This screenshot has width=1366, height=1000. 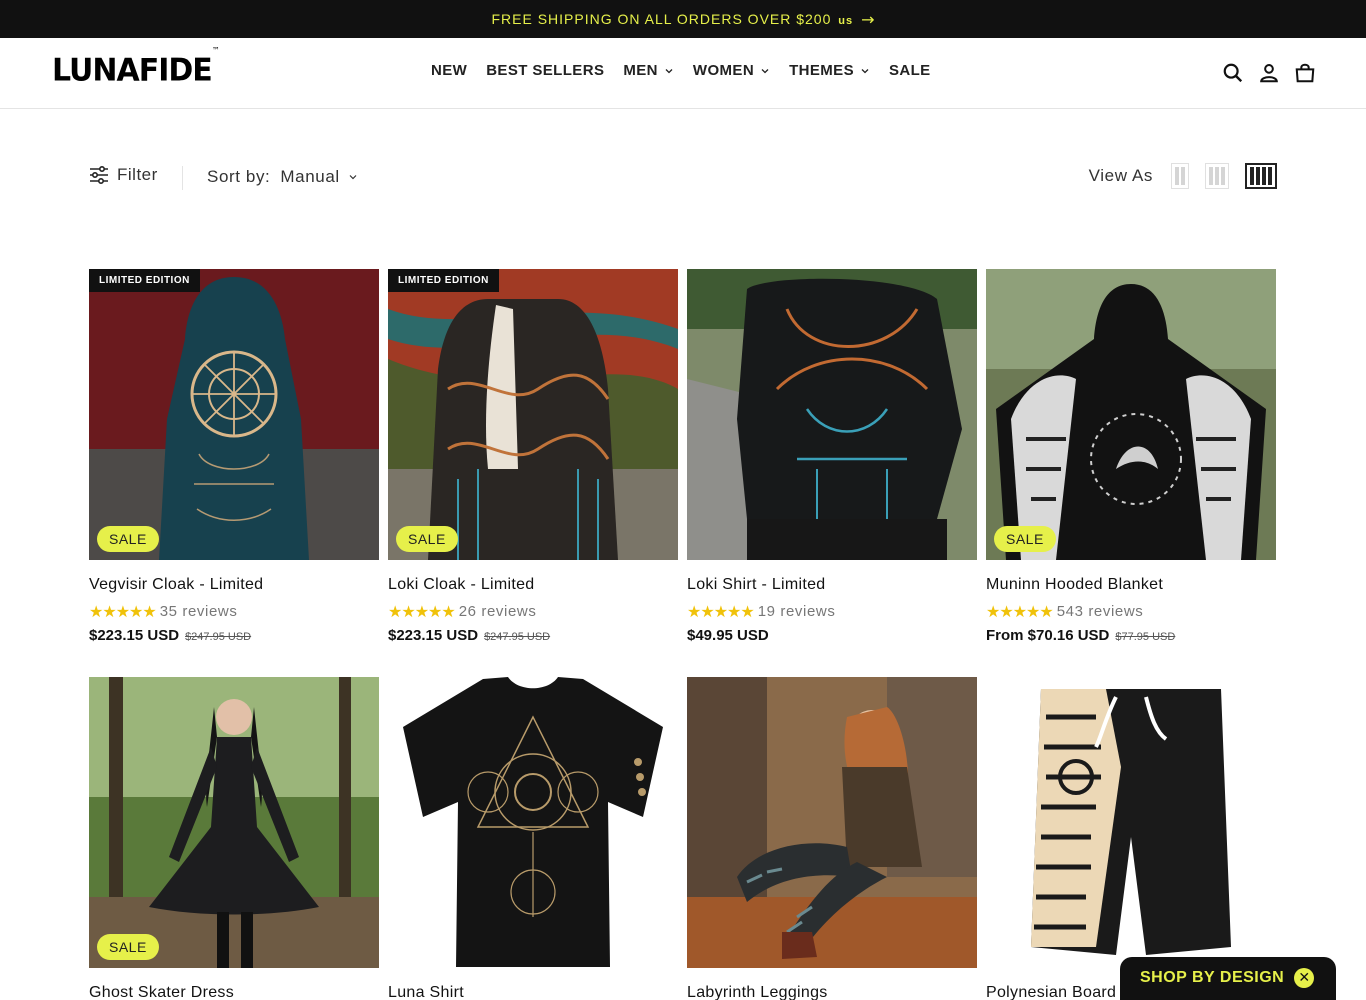 What do you see at coordinates (1048, 635) in the screenshot?
I see `sale-price: From $70.16 USD` at bounding box center [1048, 635].